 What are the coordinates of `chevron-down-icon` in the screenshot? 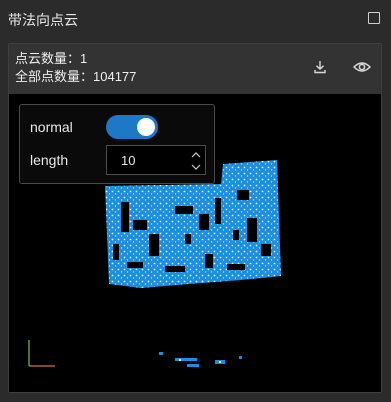 It's located at (196, 167).